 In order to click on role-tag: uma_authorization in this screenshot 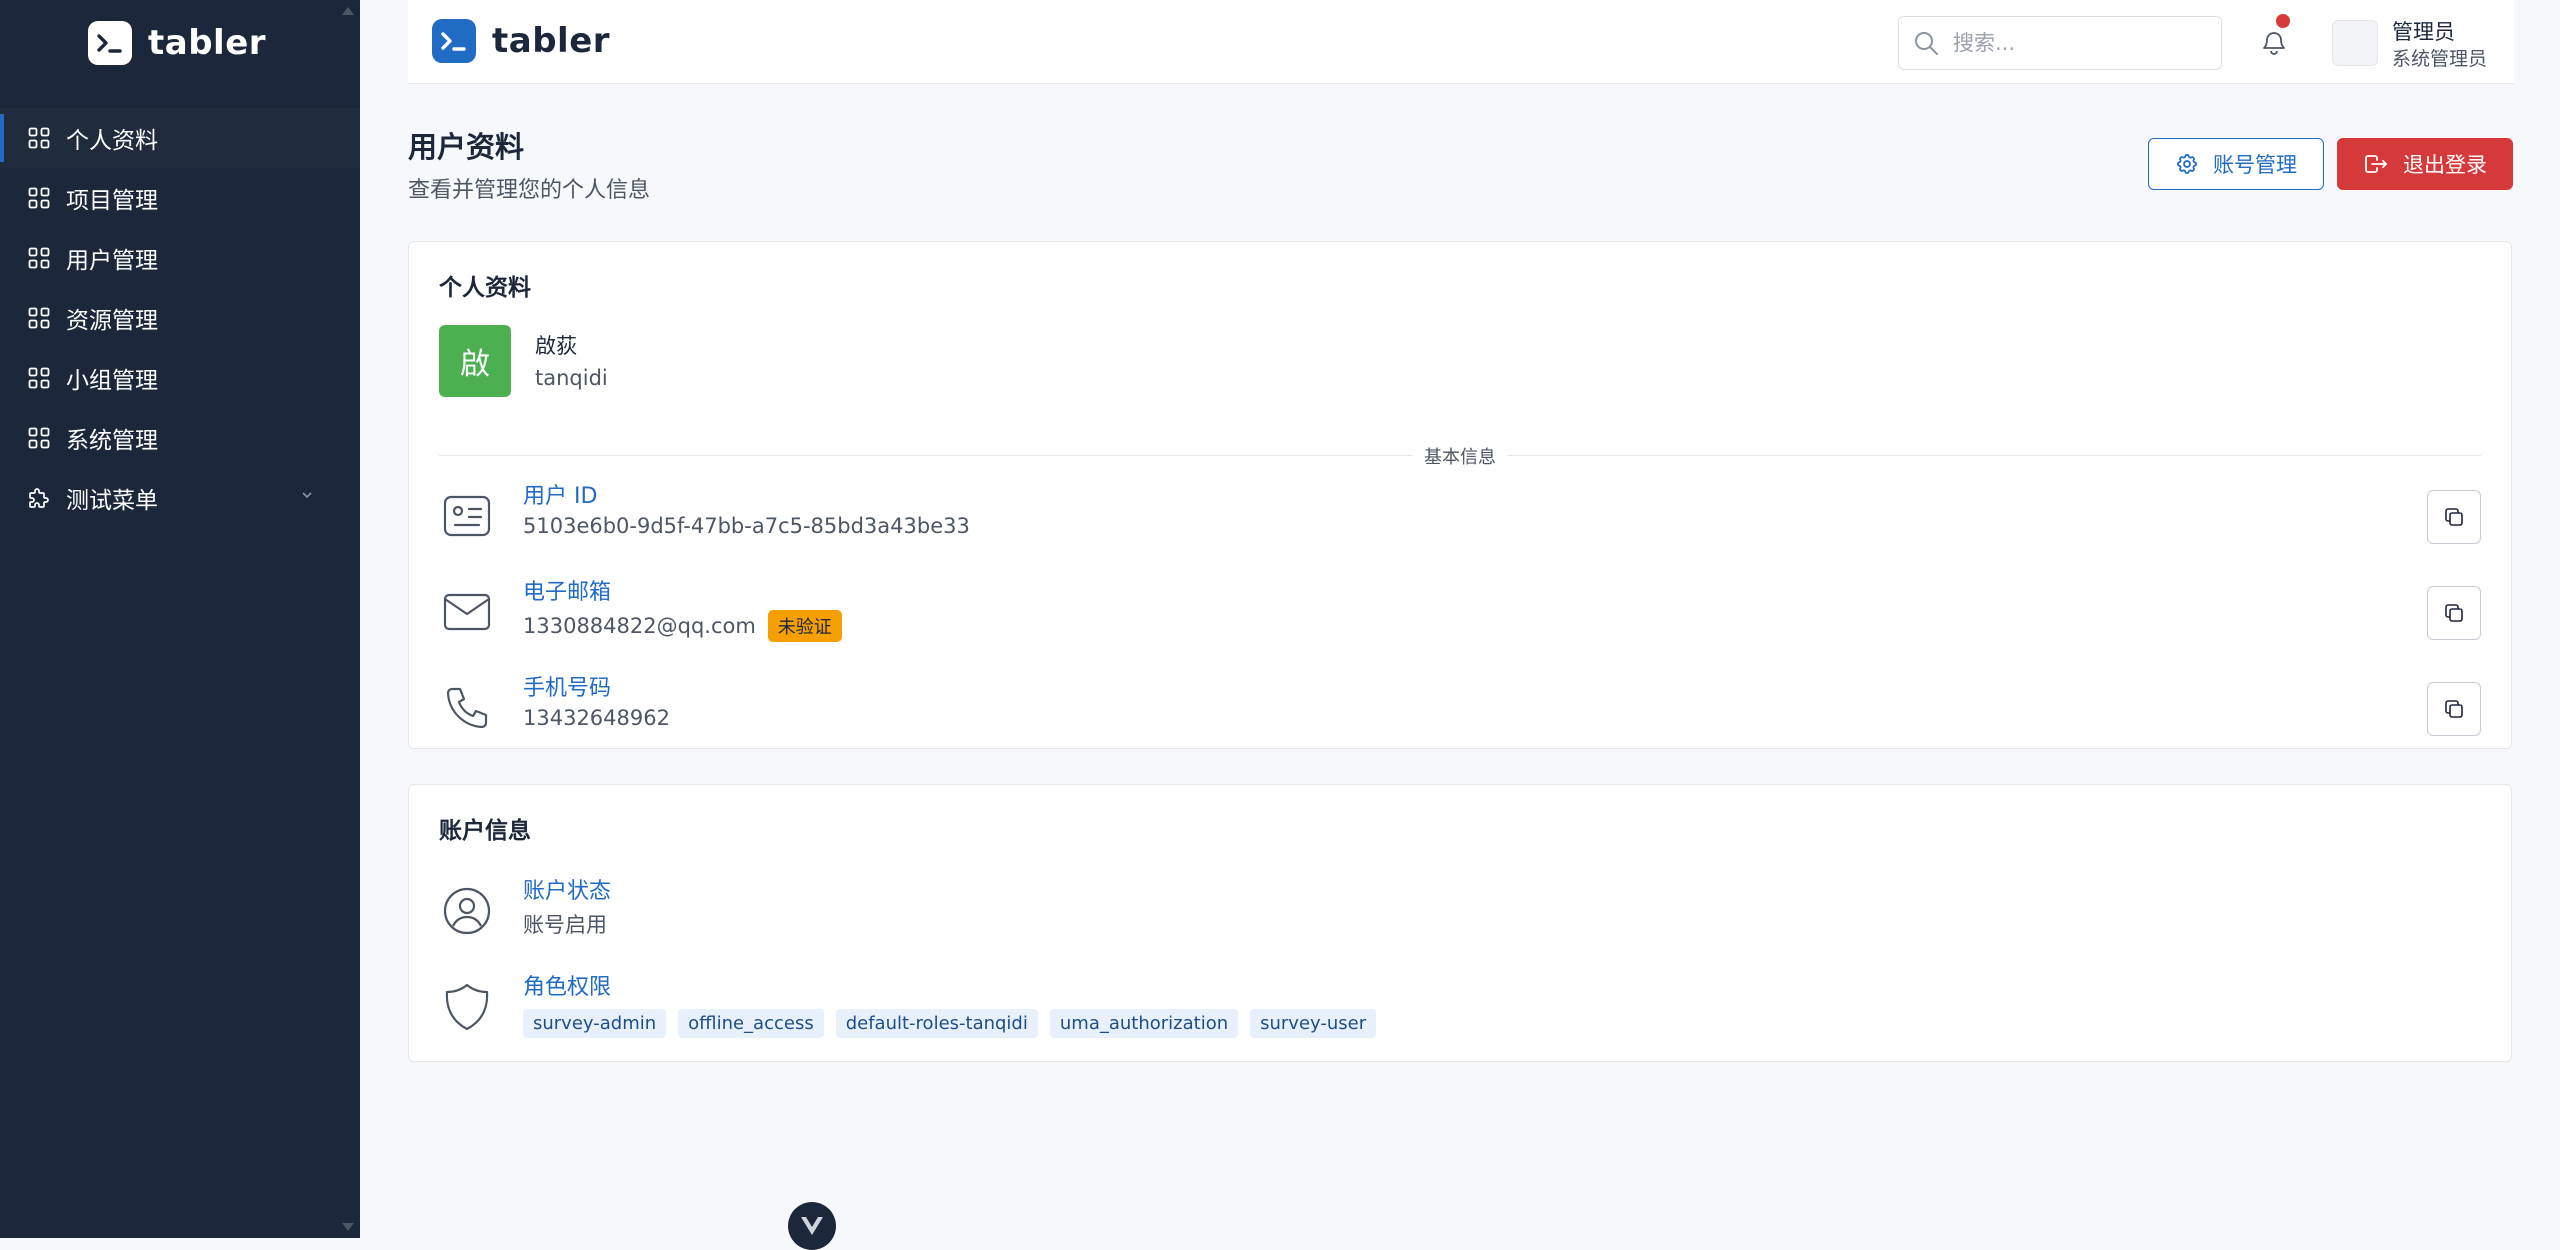, I will do `click(1144, 1023)`.